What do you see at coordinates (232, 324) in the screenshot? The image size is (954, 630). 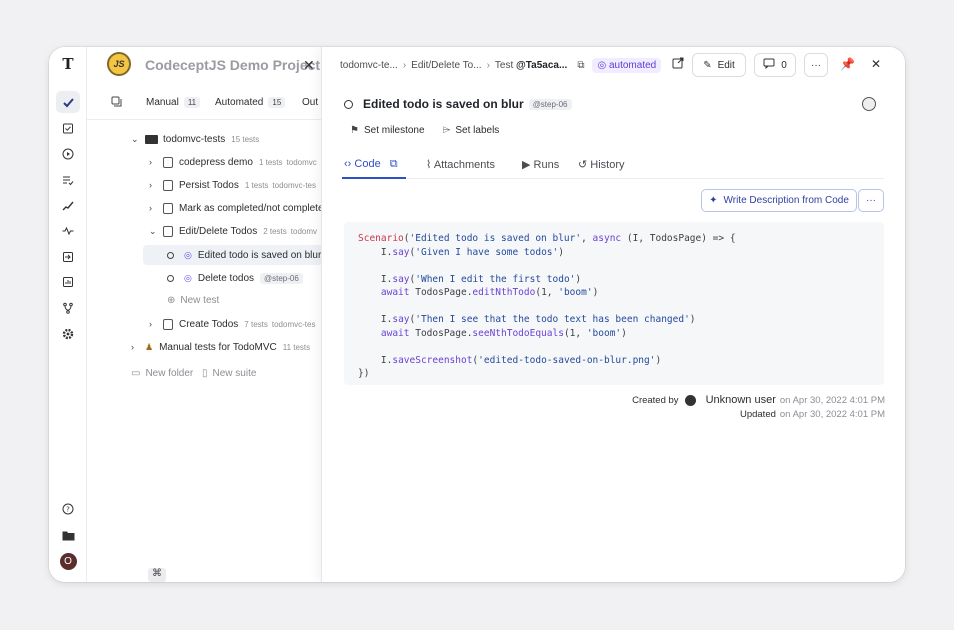 I see `tree-suite-create-todos: › Create Todos 7 tests todomvc-tes` at bounding box center [232, 324].